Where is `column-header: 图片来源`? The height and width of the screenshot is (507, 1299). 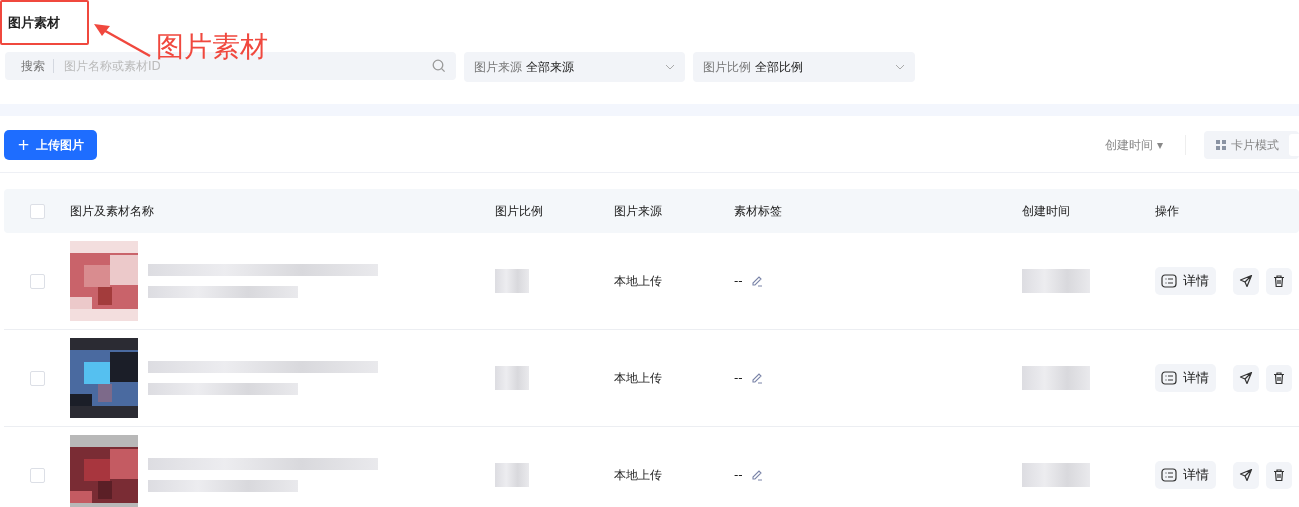
column-header: 图片来源 is located at coordinates (638, 211).